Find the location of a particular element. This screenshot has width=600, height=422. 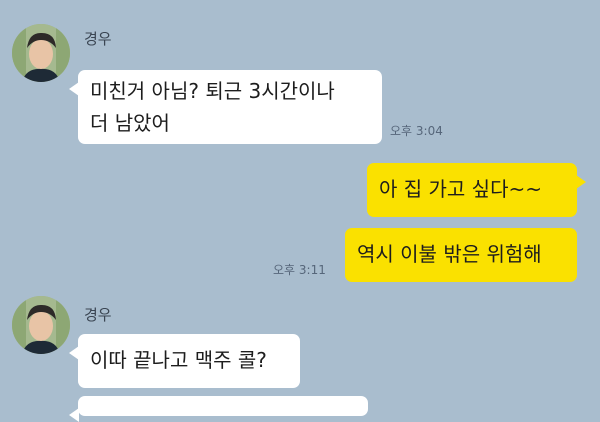

incoming-message-bubble: 이따 끝나고 맥주 콜? is located at coordinates (184, 361).